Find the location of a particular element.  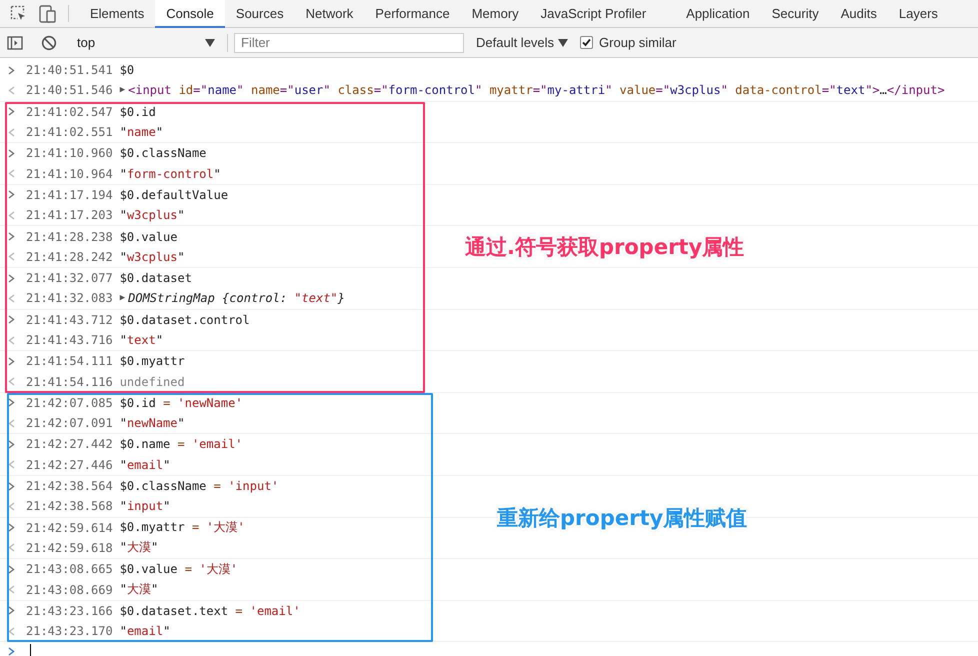

command-text: $0.className = 'input' is located at coordinates (199, 486).